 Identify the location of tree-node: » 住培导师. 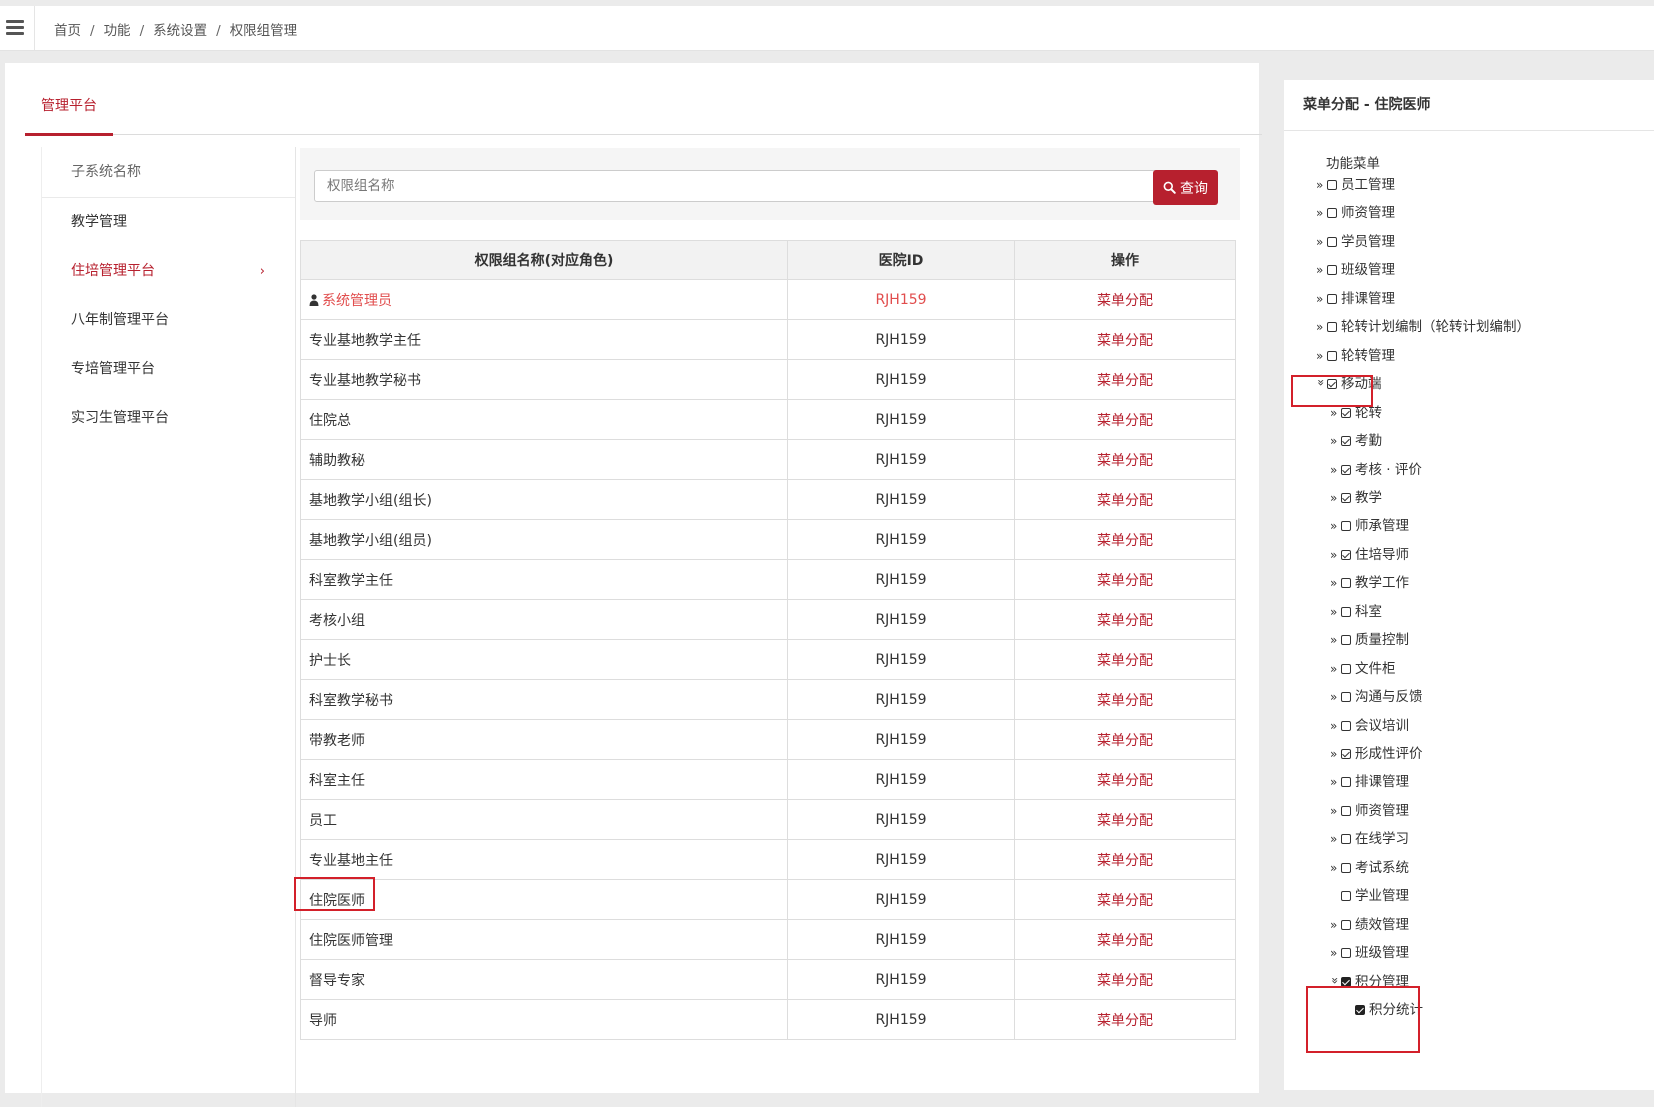
(1369, 555).